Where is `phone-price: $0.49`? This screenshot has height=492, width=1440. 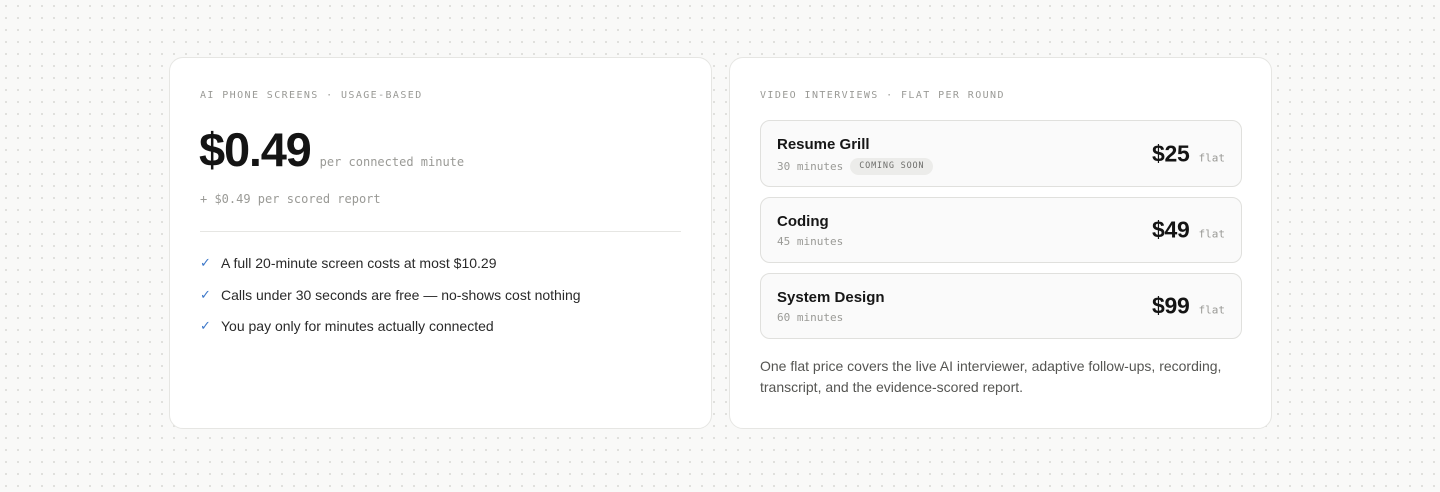 phone-price: $0.49 is located at coordinates (255, 149).